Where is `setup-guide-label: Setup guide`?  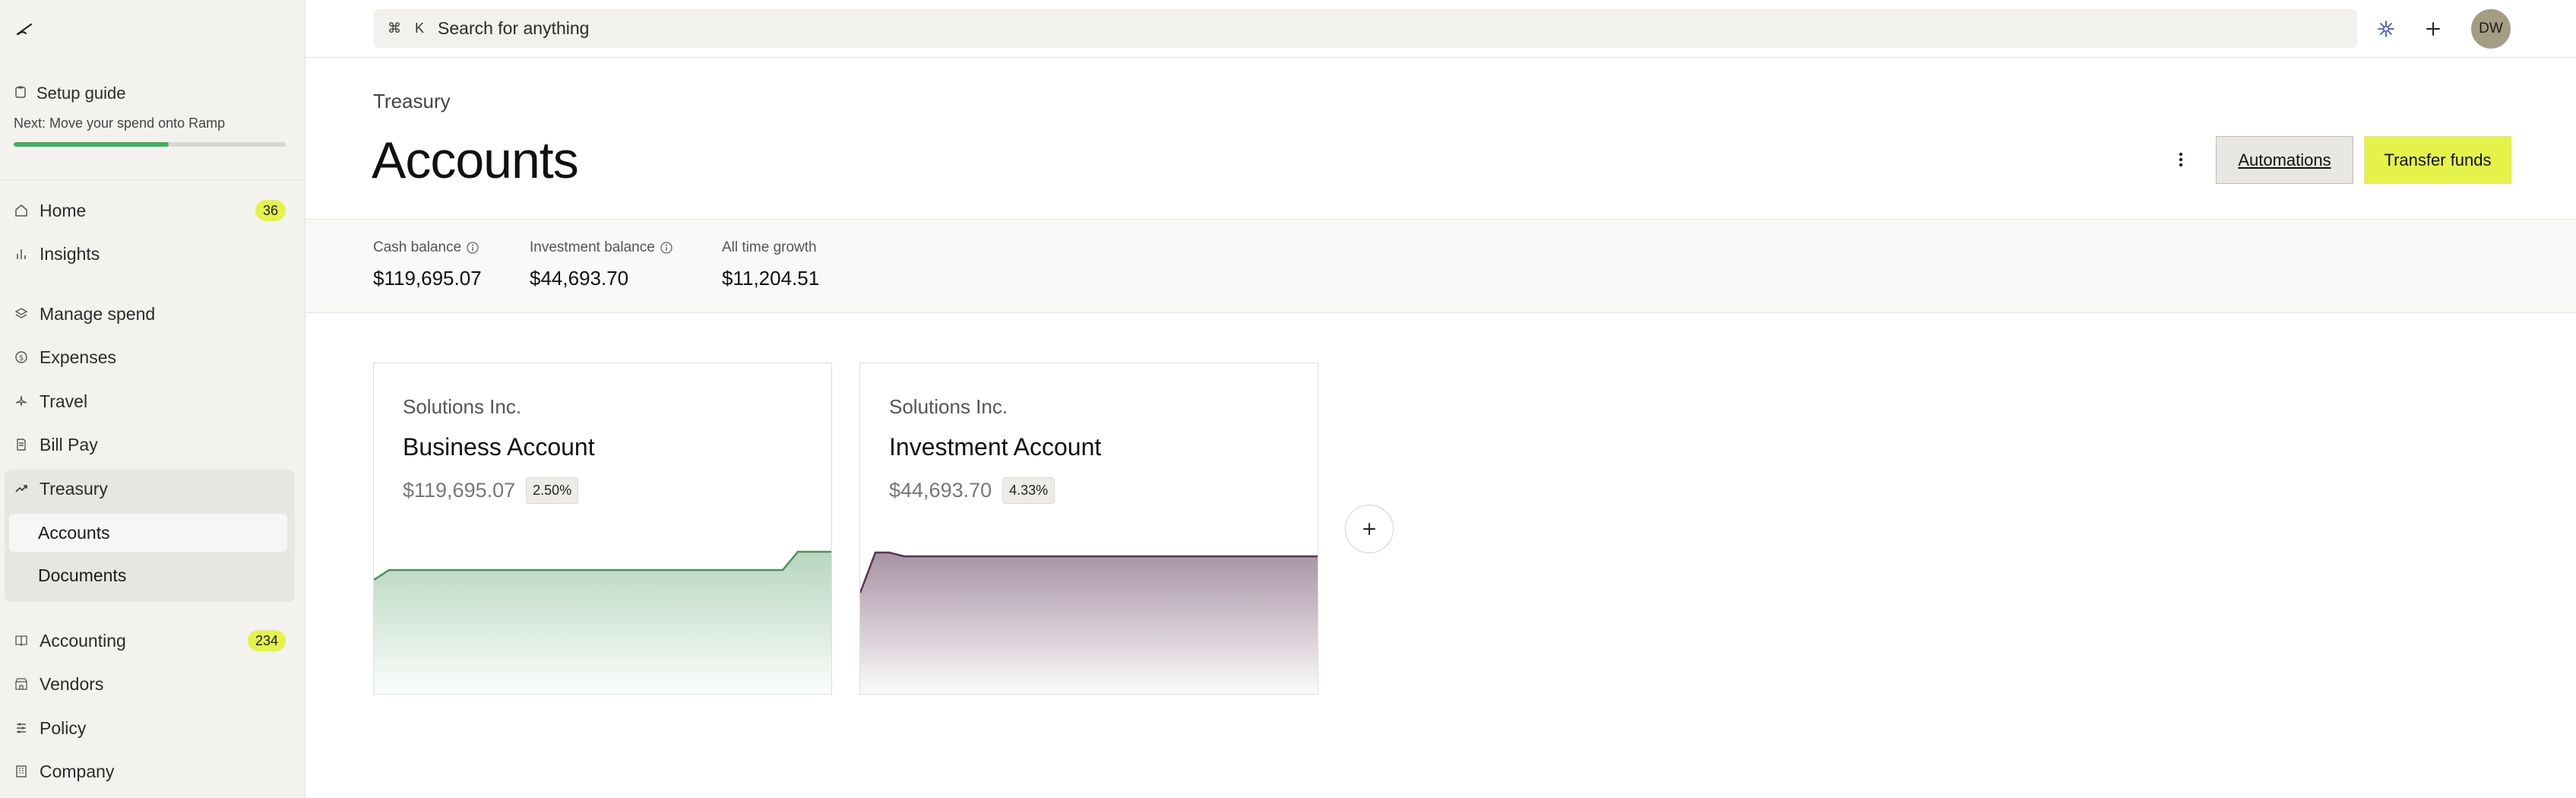 setup-guide-label: Setup guide is located at coordinates (81, 94).